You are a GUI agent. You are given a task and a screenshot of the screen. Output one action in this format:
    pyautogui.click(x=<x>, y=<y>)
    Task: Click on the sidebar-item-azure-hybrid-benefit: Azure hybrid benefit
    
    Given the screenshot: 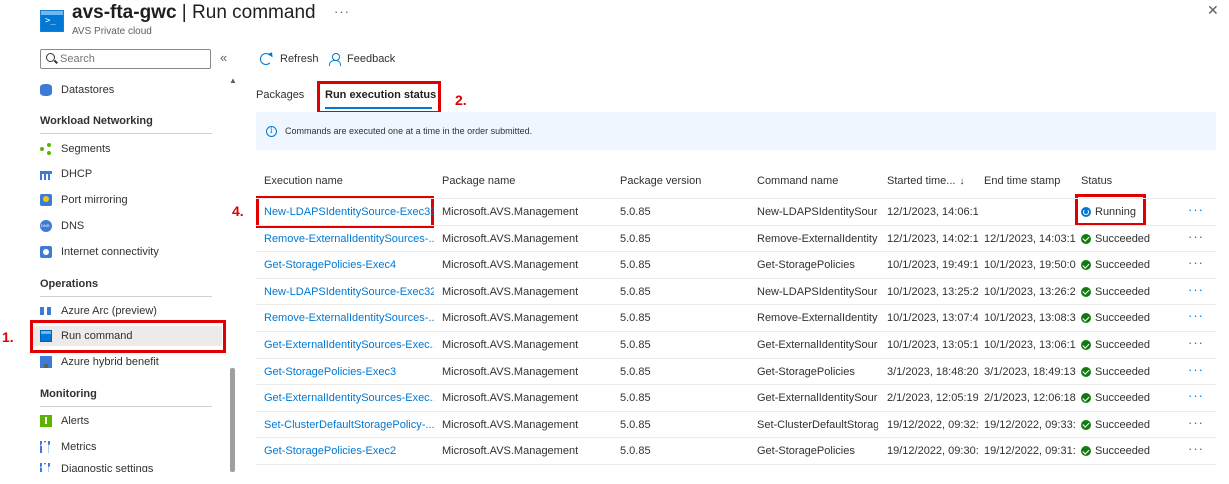 What is the action you would take?
    pyautogui.click(x=130, y=362)
    